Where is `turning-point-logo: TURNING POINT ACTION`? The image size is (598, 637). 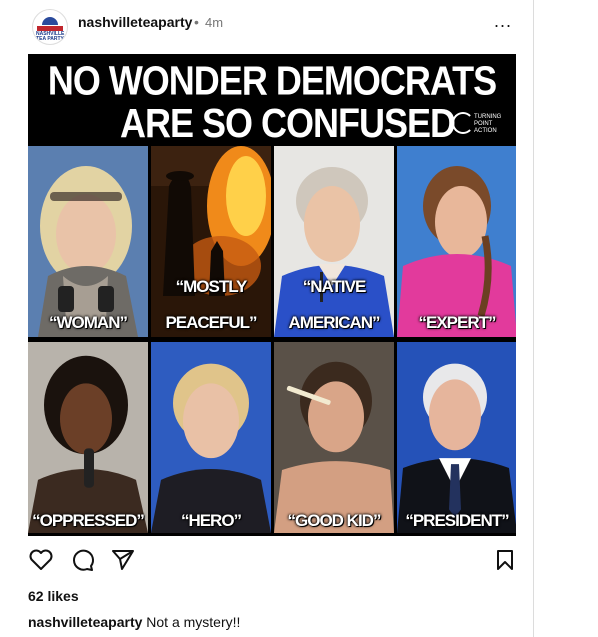
turning-point-logo: TURNING POINT ACTION is located at coordinates (482, 123).